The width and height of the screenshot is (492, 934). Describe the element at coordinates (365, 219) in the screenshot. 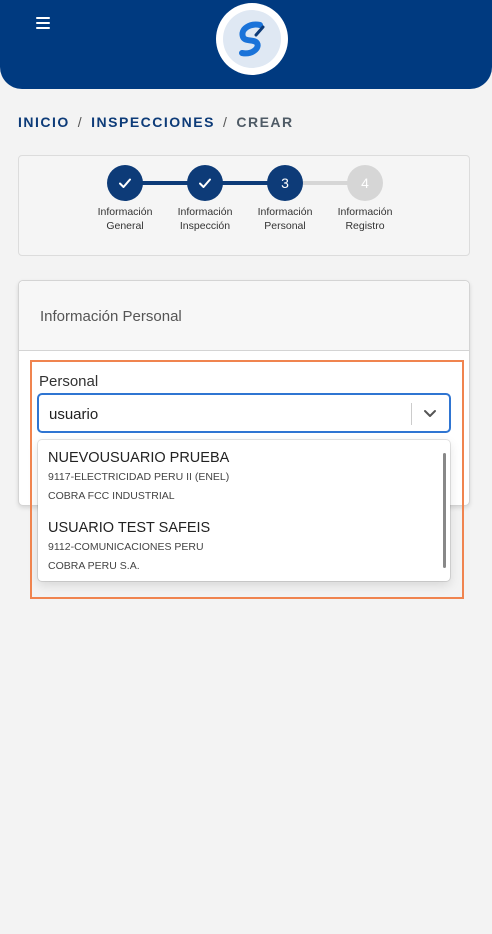

I see `step-label: Información Registro` at that location.